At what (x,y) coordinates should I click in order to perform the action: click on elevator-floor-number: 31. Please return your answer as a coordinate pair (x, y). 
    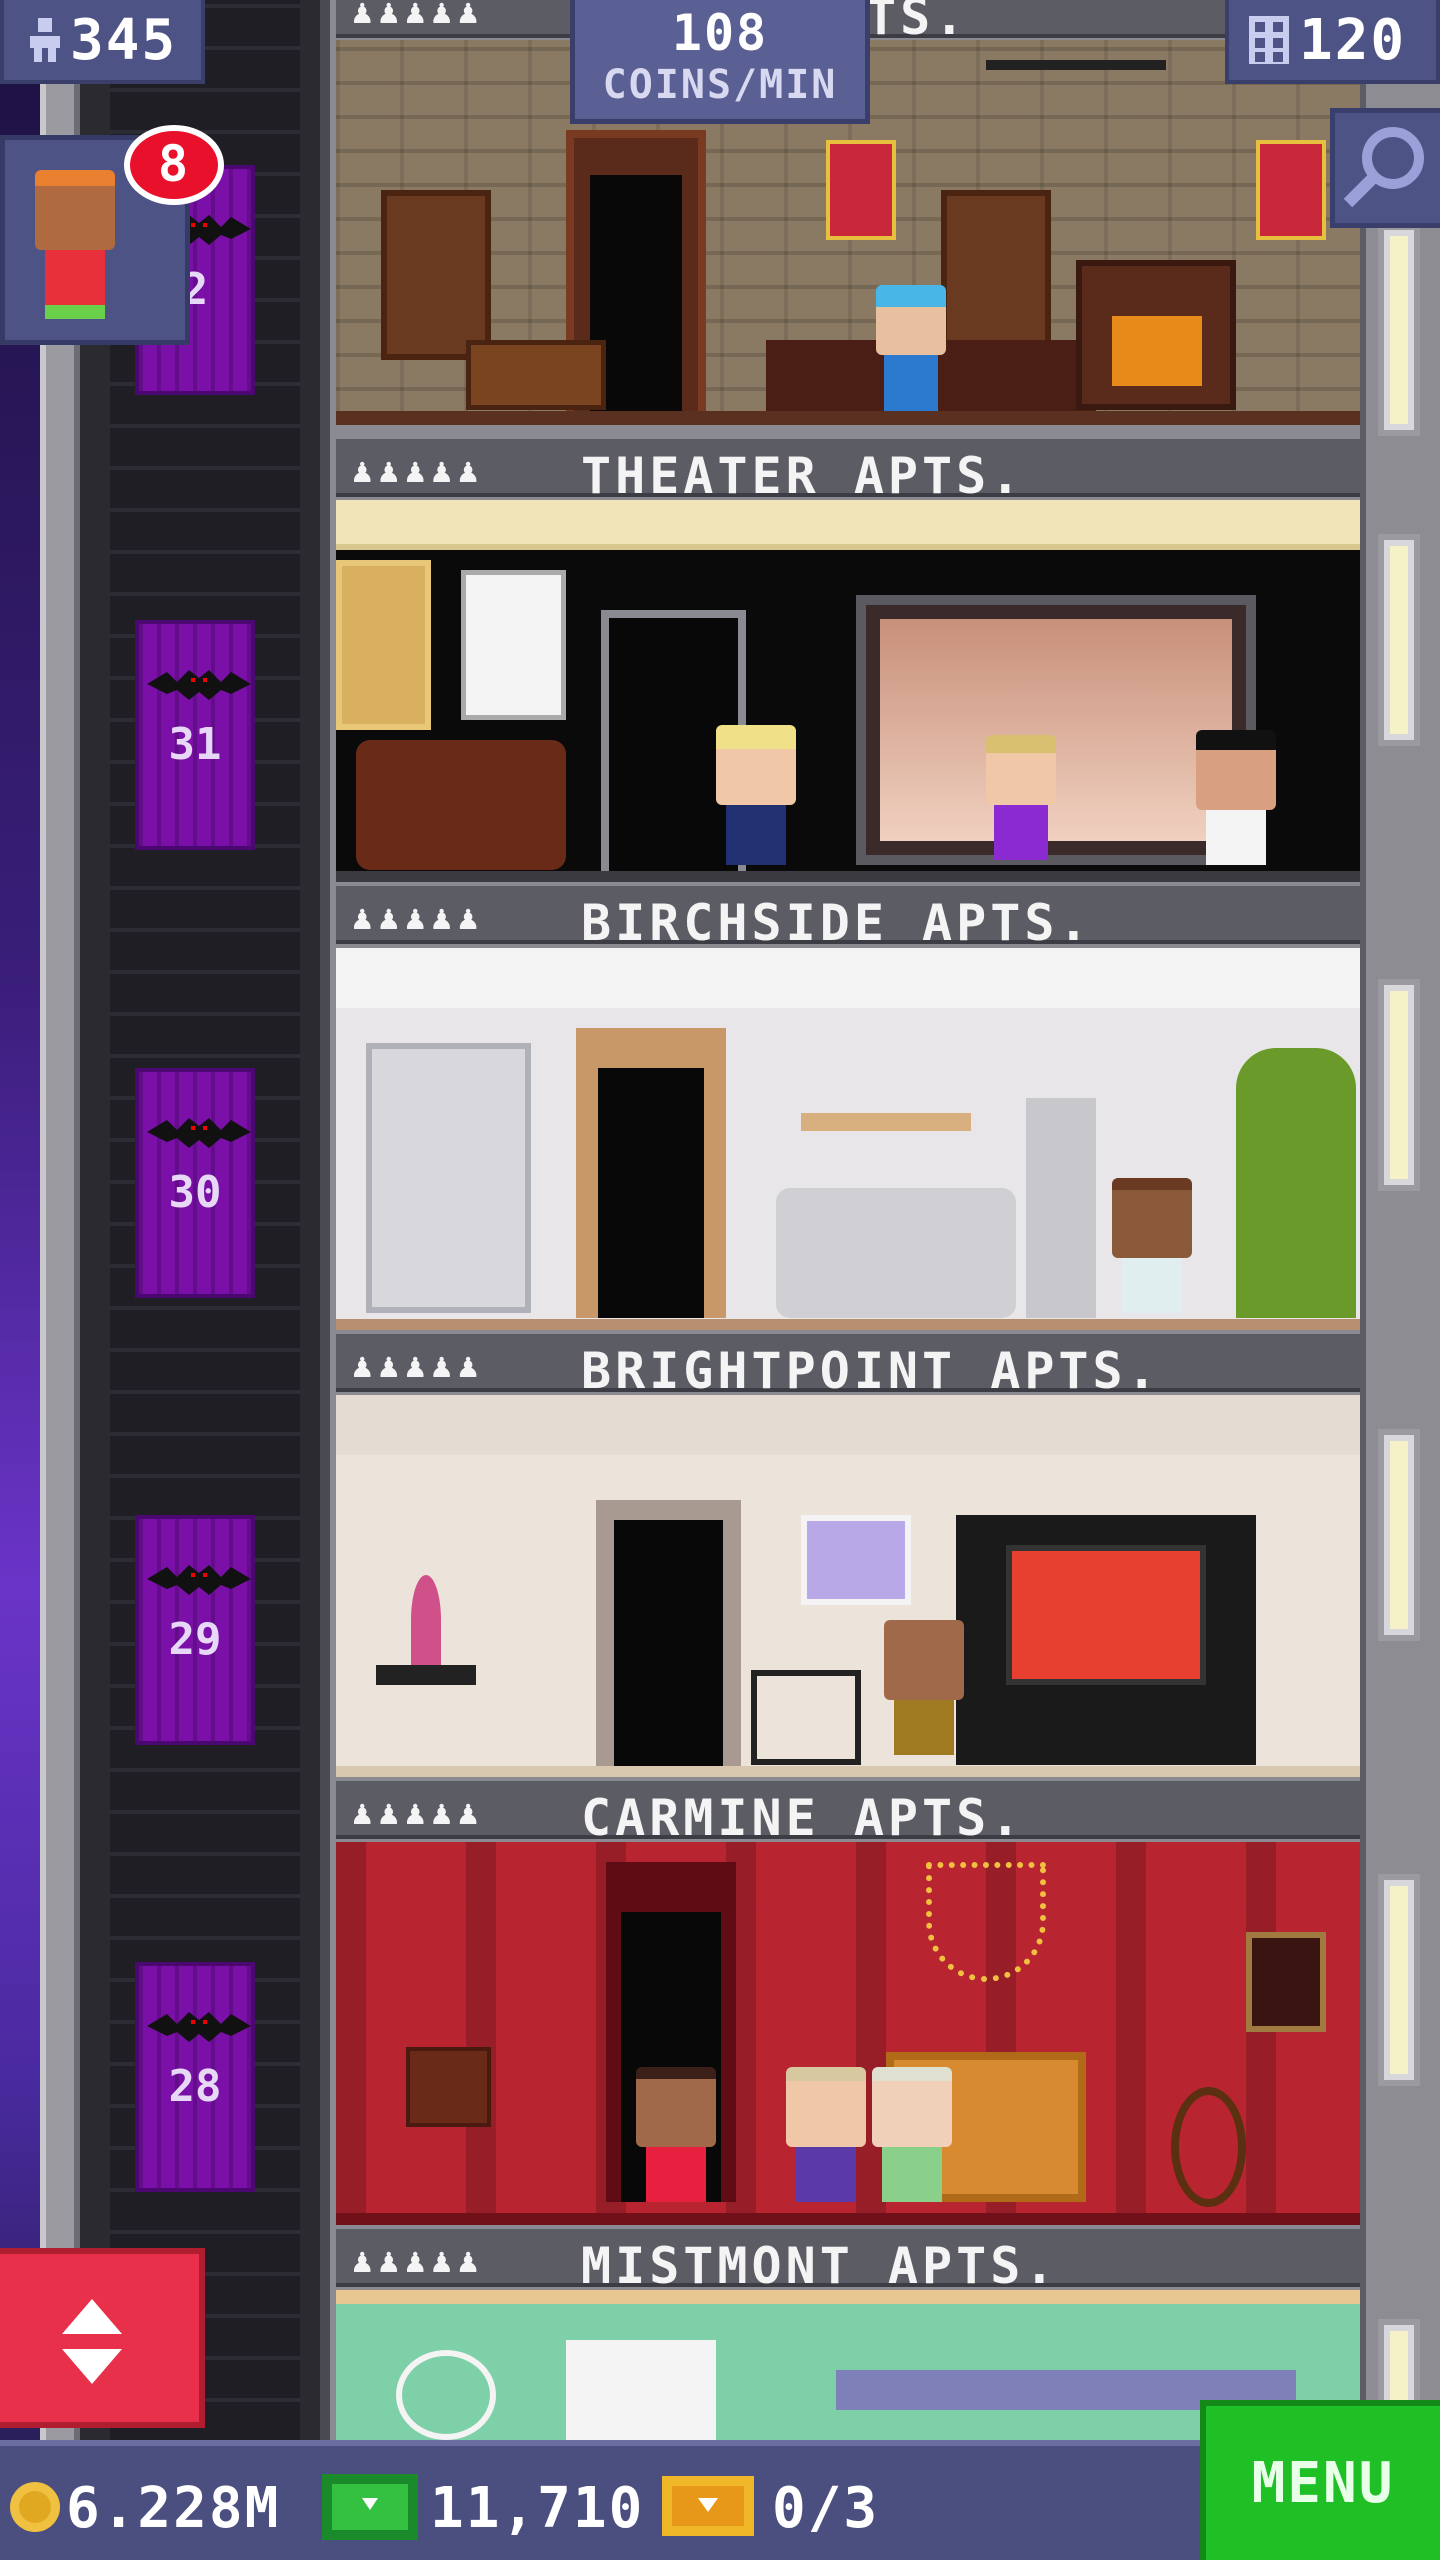
    Looking at the image, I should click on (195, 744).